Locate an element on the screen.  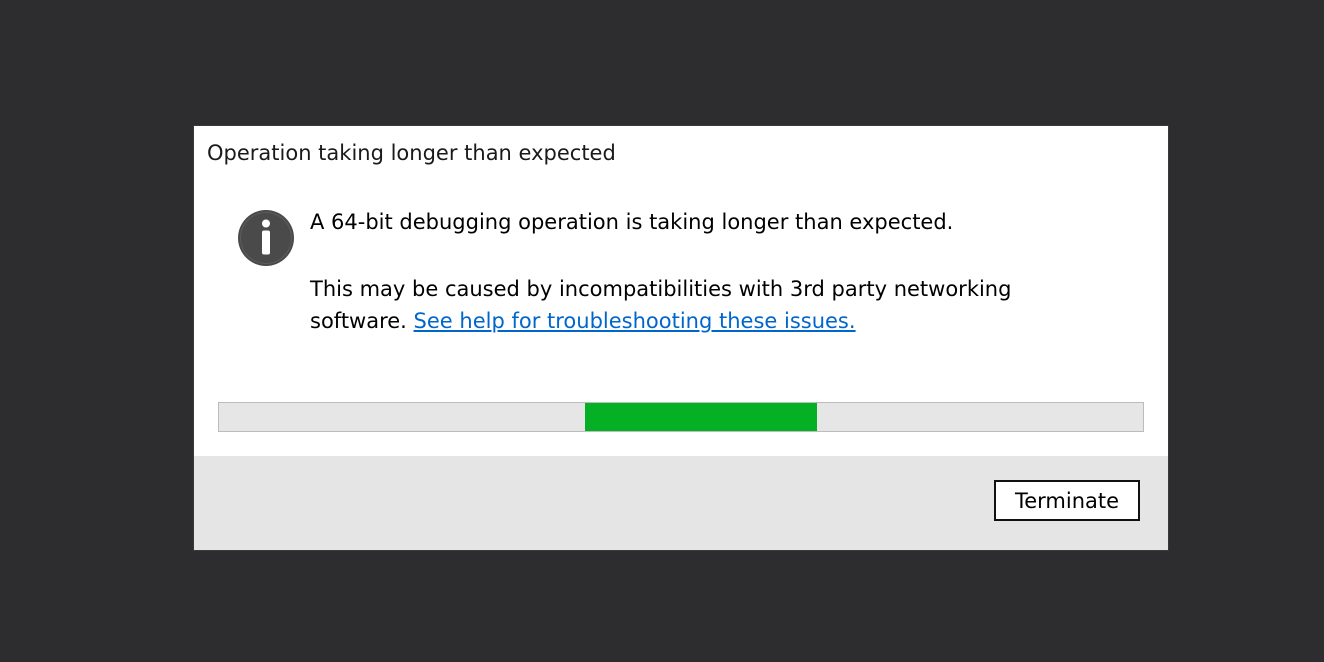
progress-fill is located at coordinates (700, 417).